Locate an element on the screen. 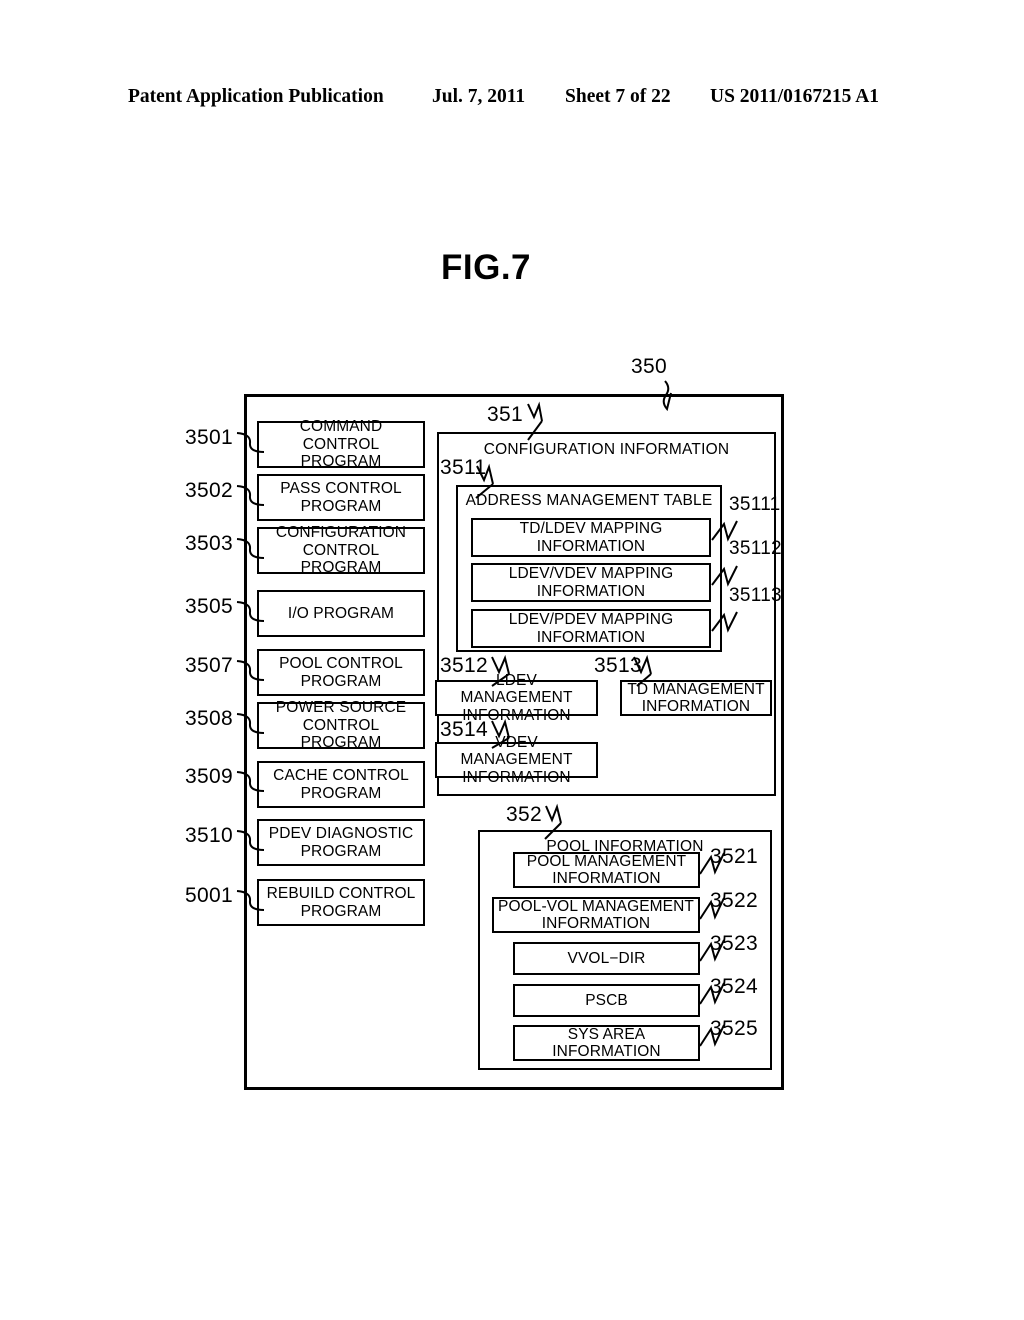 Image resolution: width=1024 pixels, height=1320 pixels. publication-number: US 2011/0167215 A1 is located at coordinates (795, 96).